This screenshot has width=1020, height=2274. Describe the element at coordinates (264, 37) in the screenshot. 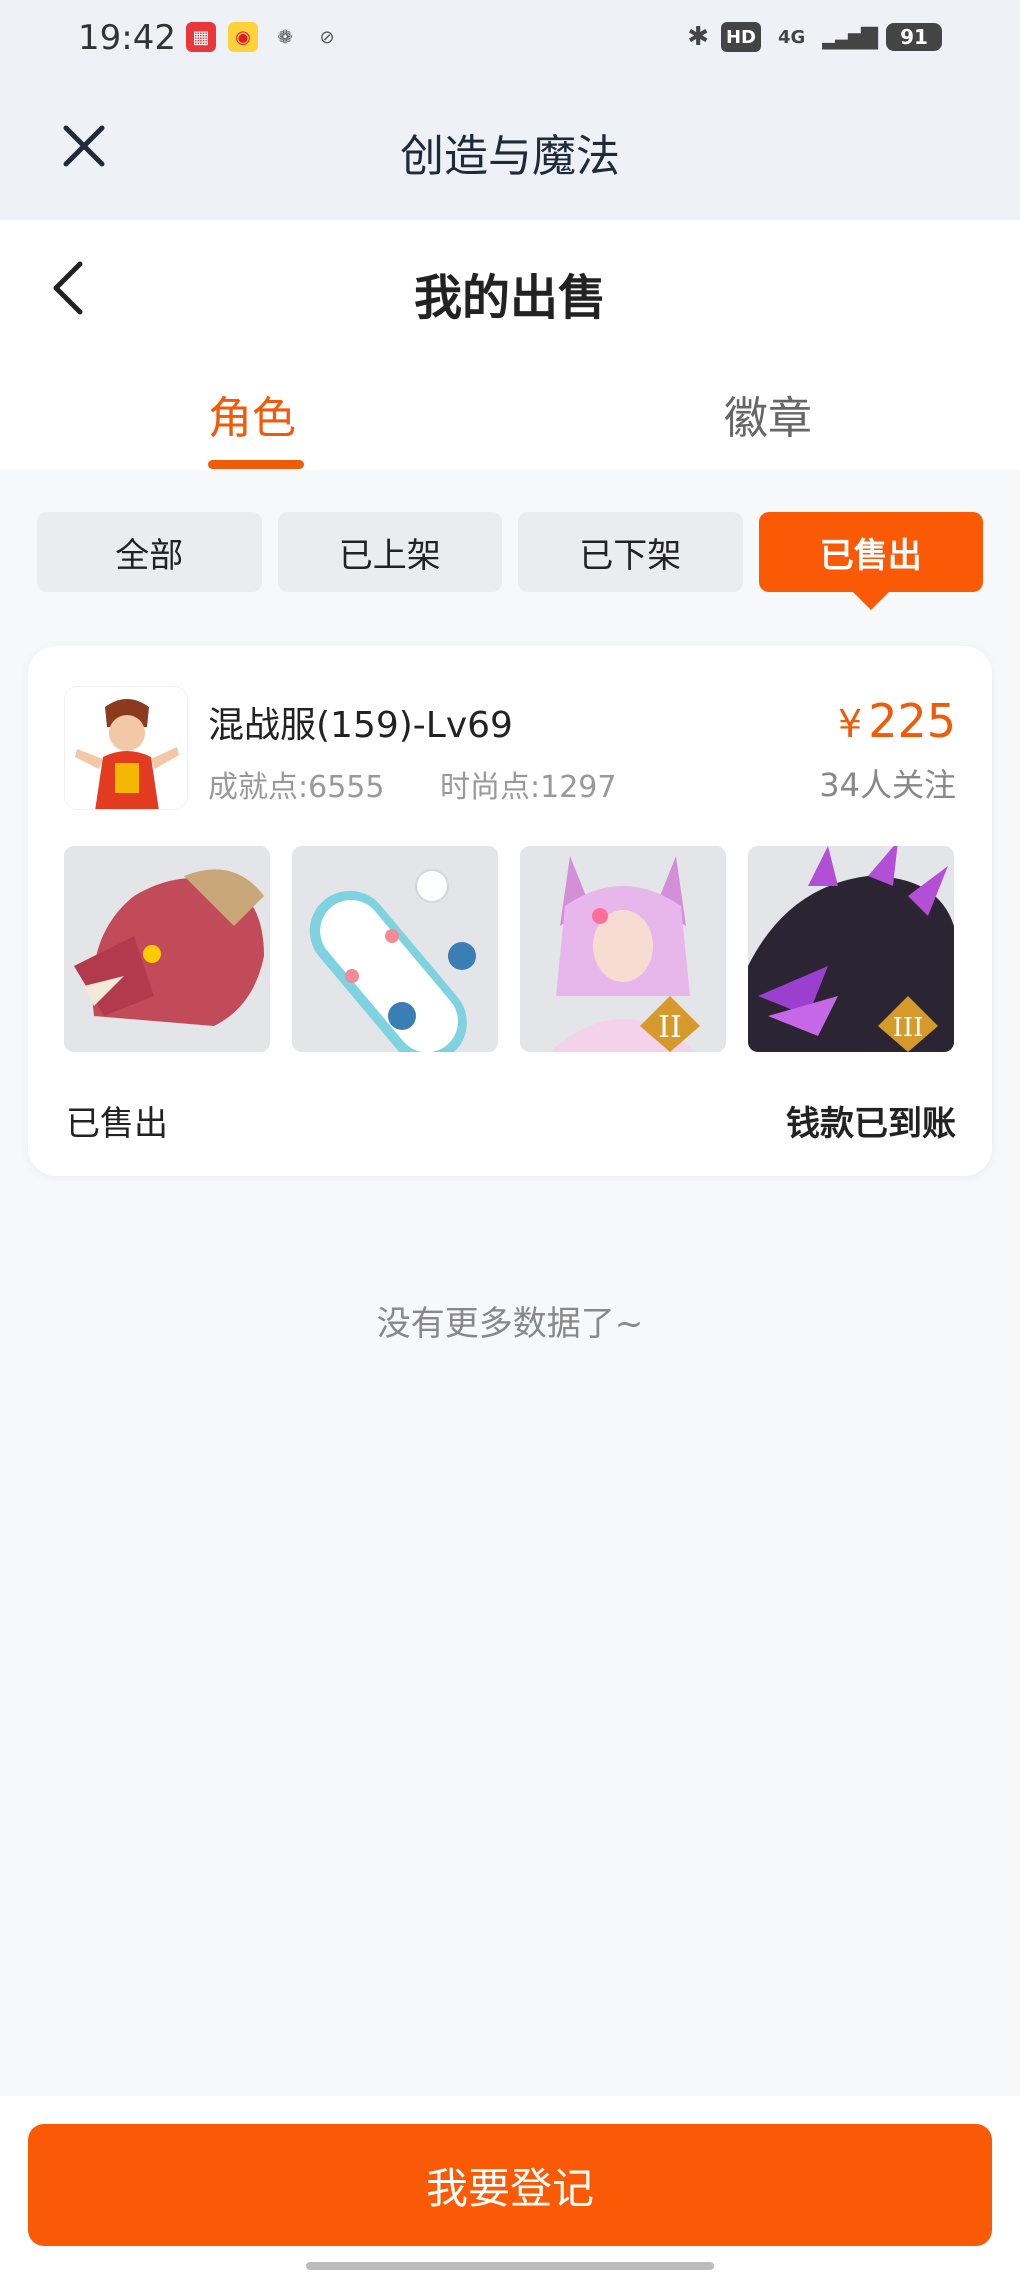

I see `status-app-icons: ▦ ◉ ❁ ⊘` at that location.